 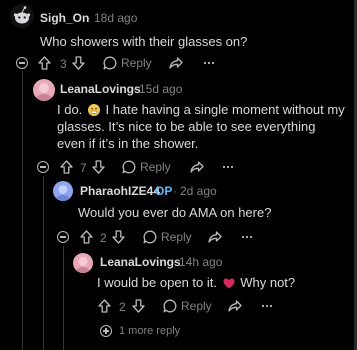 I want to click on more-replies-link: 1 more reply, so click(x=140, y=331).